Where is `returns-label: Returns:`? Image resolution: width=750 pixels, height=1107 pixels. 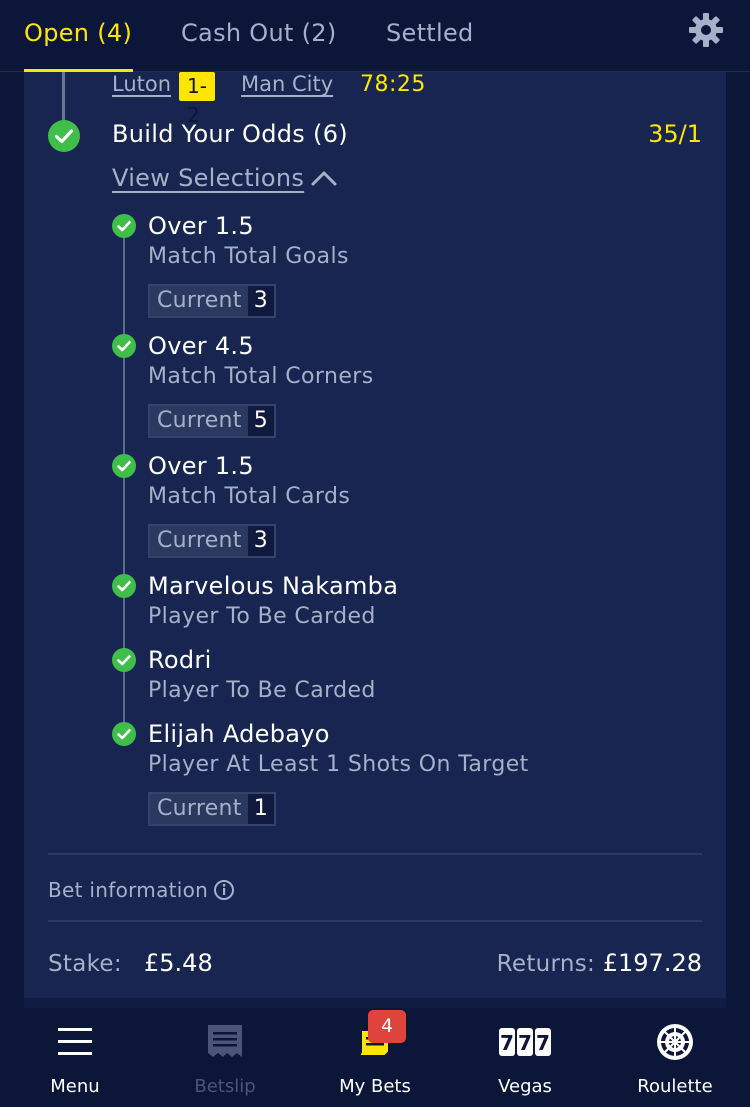 returns-label: Returns: is located at coordinates (546, 964).